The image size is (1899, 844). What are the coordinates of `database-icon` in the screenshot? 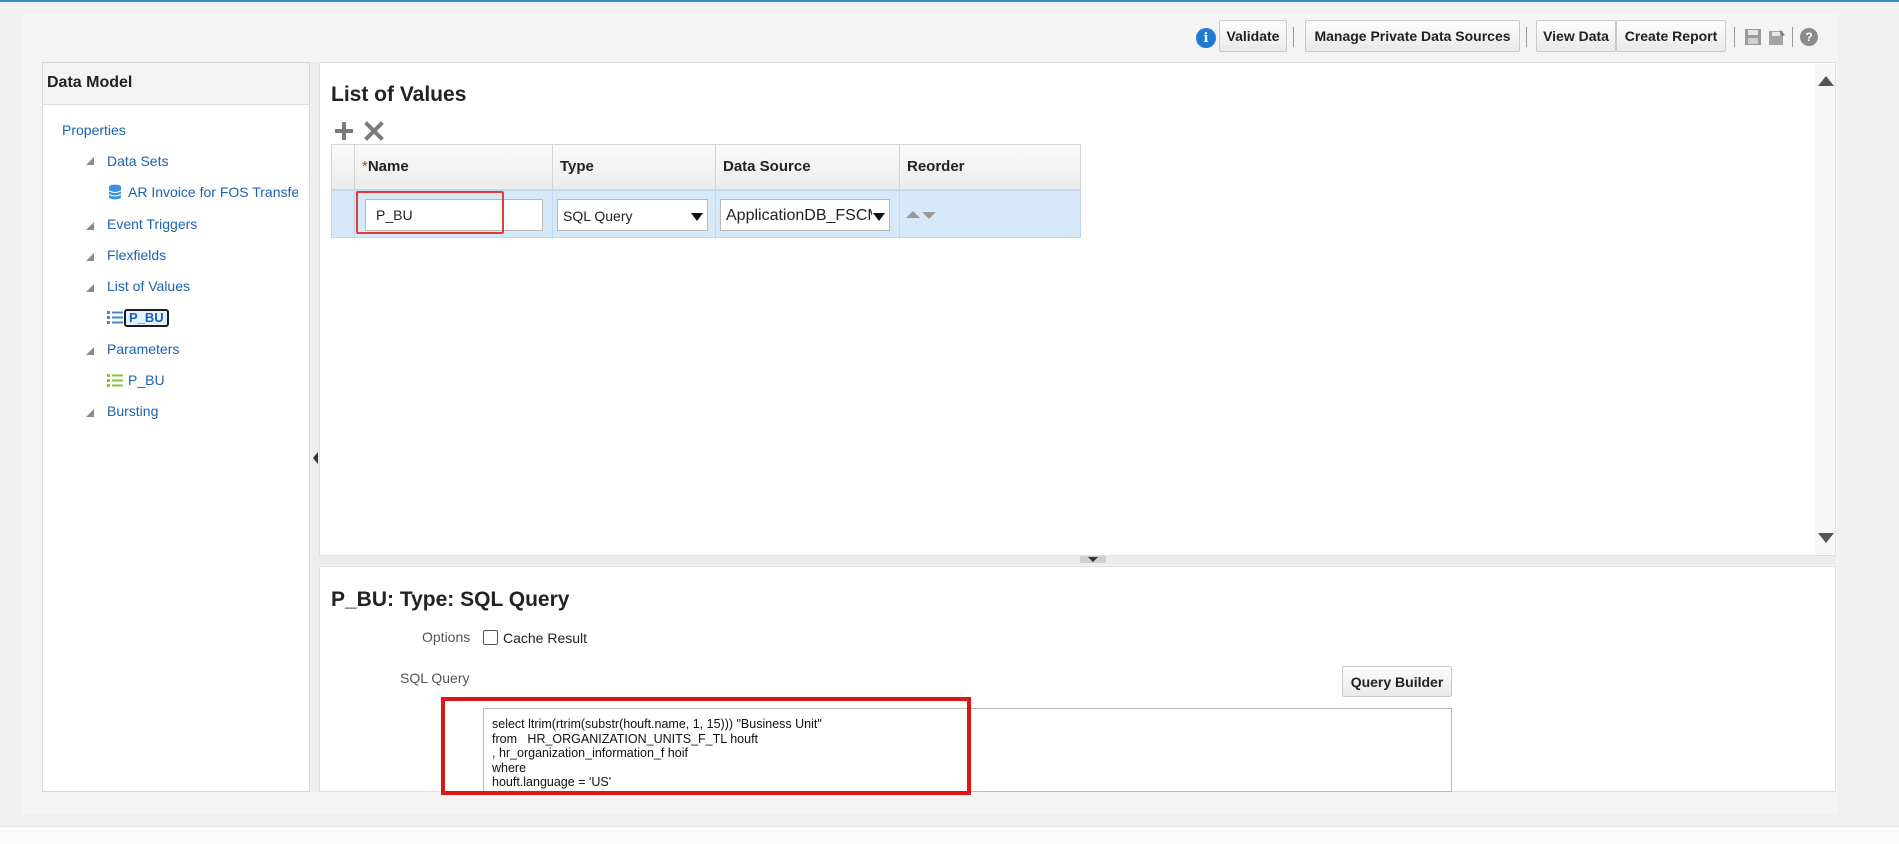 It's located at (115, 192).